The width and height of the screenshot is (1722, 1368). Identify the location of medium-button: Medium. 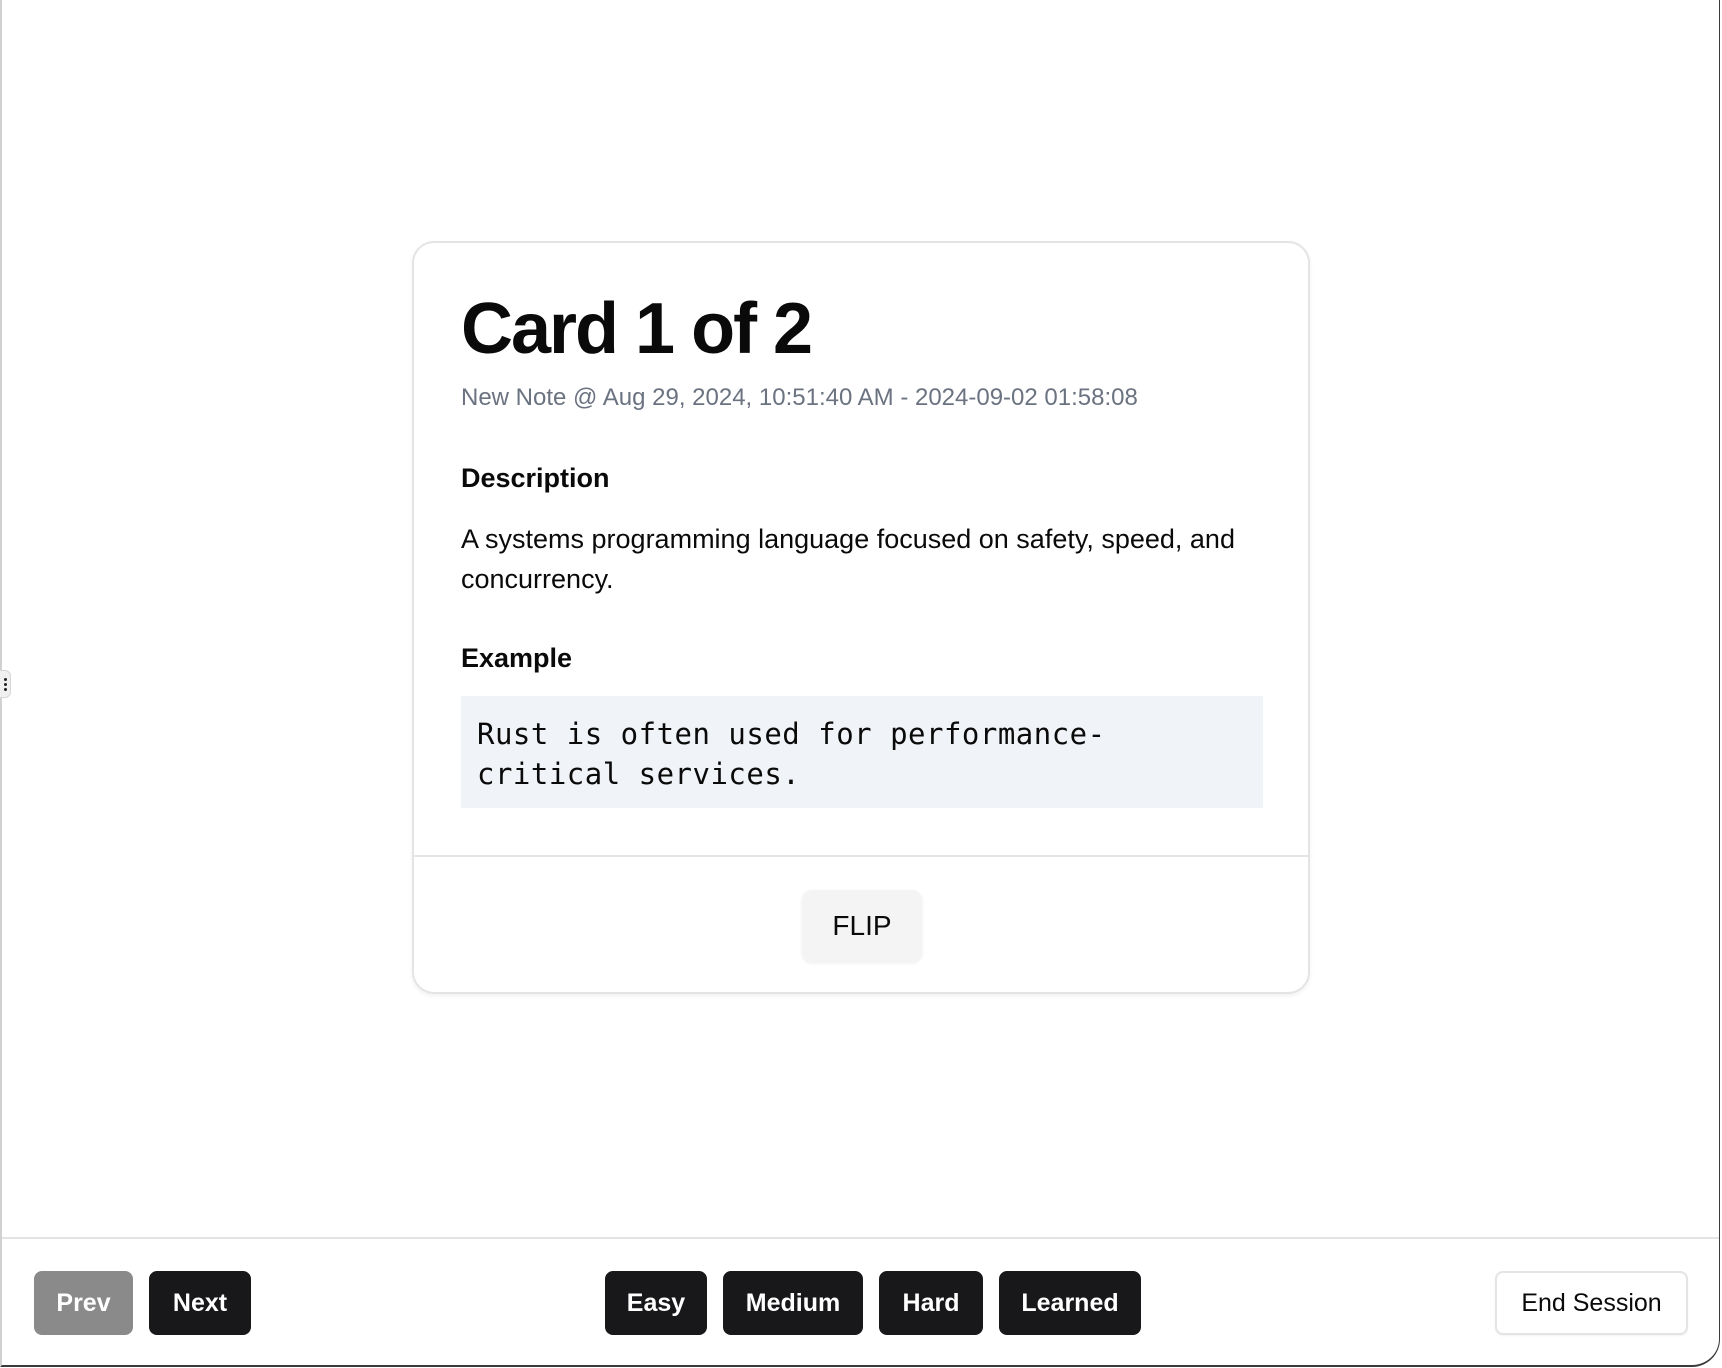
(793, 1303).